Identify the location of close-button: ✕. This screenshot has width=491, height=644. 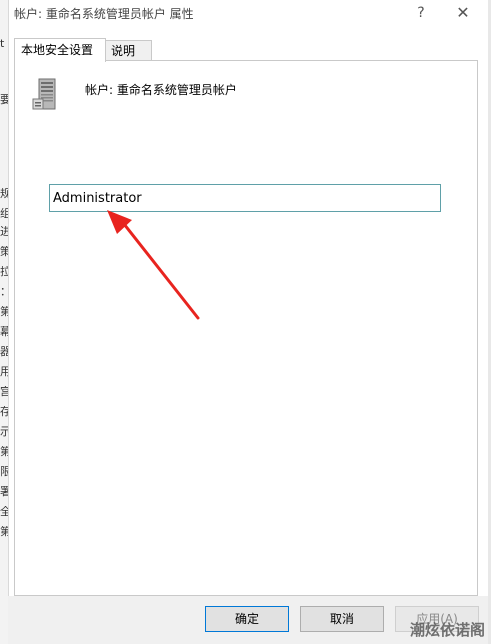
(463, 13).